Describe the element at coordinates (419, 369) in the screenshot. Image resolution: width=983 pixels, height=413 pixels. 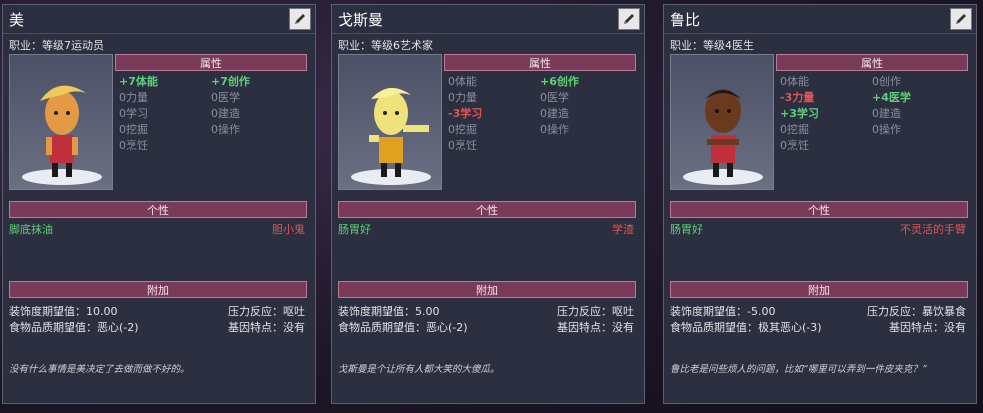
I see `bio-description: 戈斯曼是个让所有人都大笑的大傻瓜。` at that location.